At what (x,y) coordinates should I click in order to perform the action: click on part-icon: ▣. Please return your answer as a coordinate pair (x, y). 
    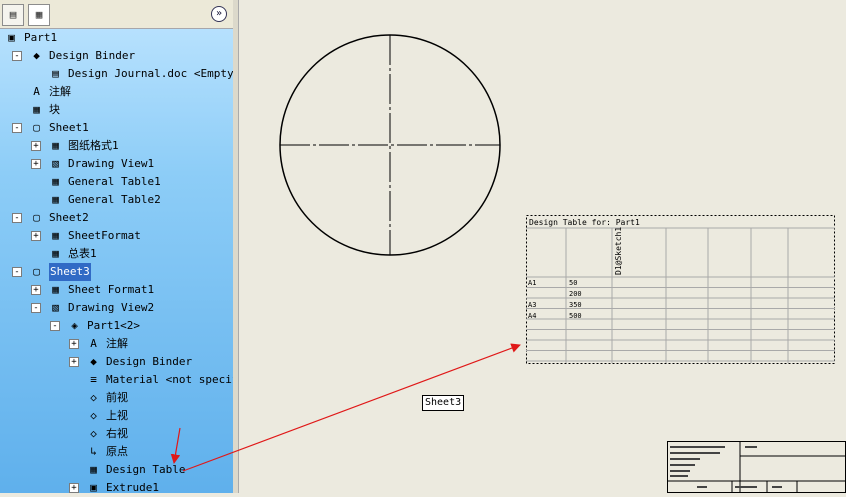
    Looking at the image, I should click on (11, 37).